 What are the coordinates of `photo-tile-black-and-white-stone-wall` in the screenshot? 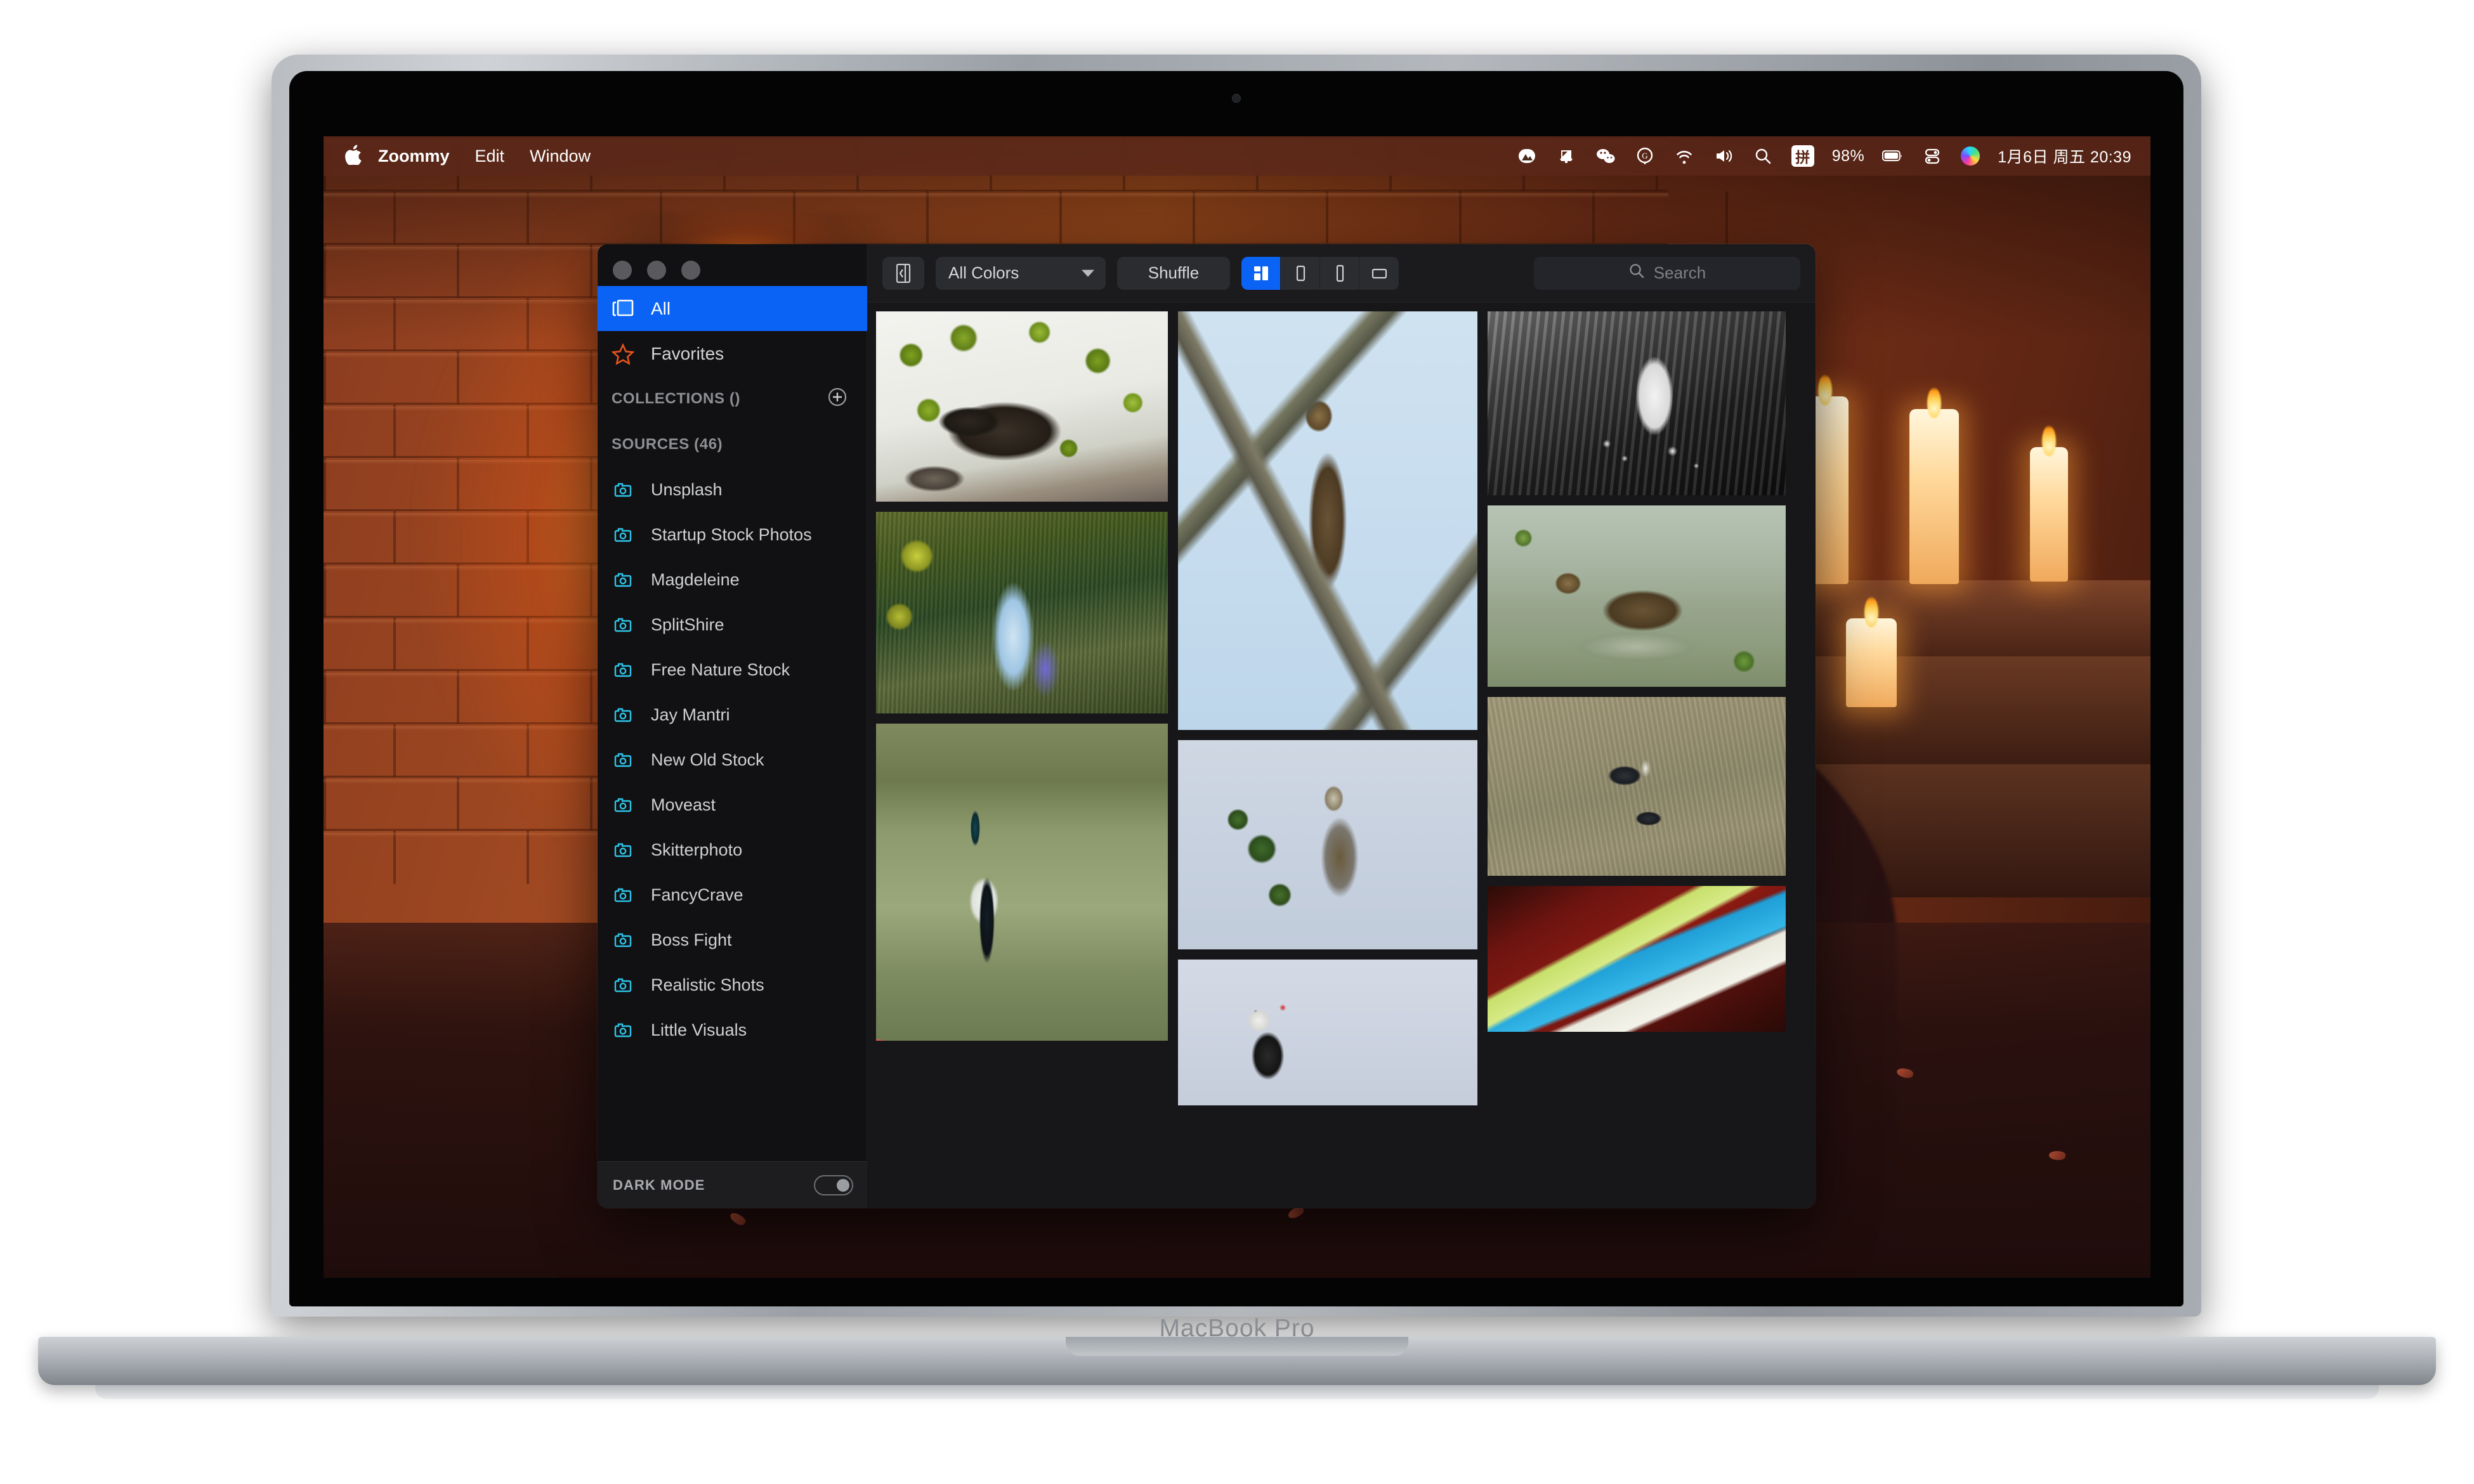 It's located at (1637, 403).